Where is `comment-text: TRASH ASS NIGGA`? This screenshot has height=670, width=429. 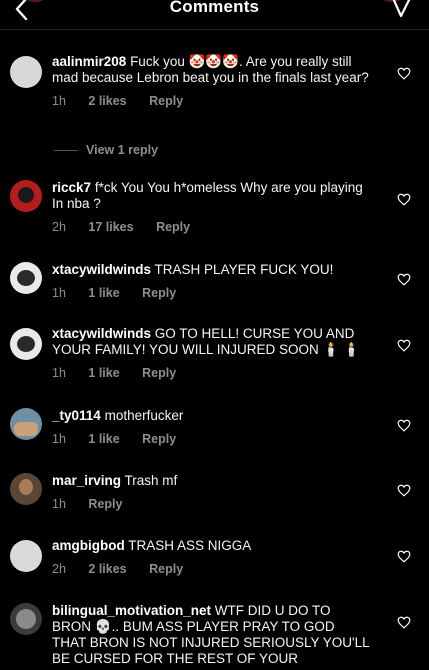
comment-text: TRASH ASS NIGGA is located at coordinates (190, 545).